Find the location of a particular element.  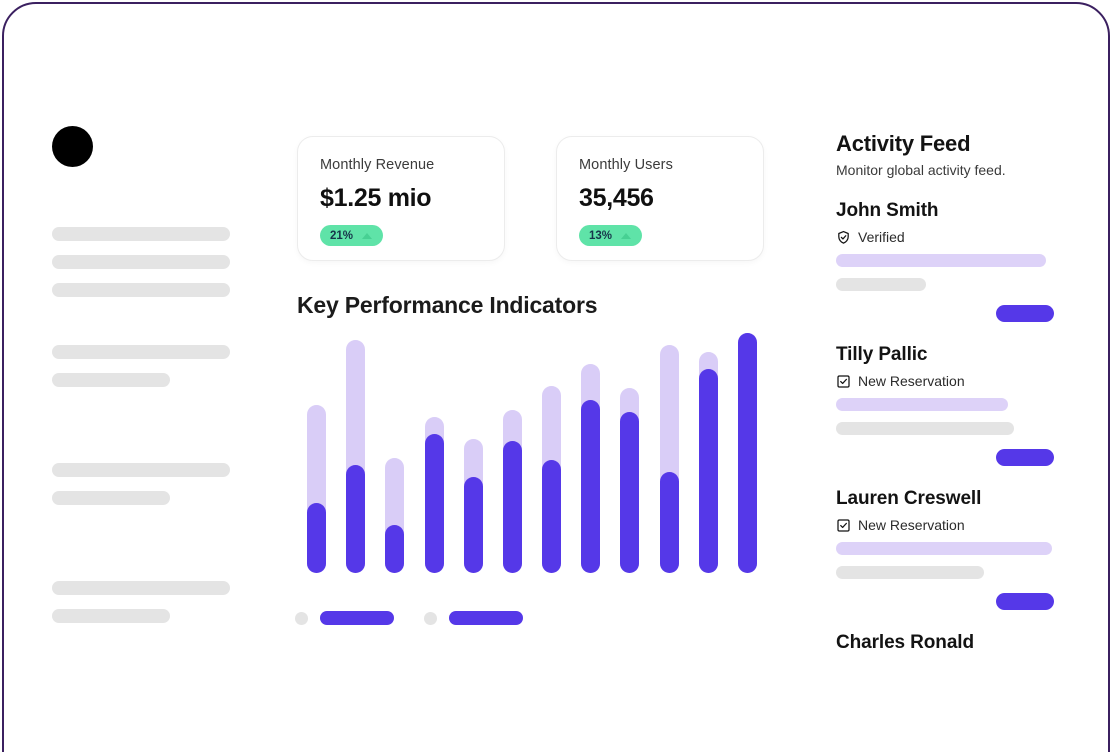

activity-feed-subtitle: Monitor global activity feed. is located at coordinates (921, 170).